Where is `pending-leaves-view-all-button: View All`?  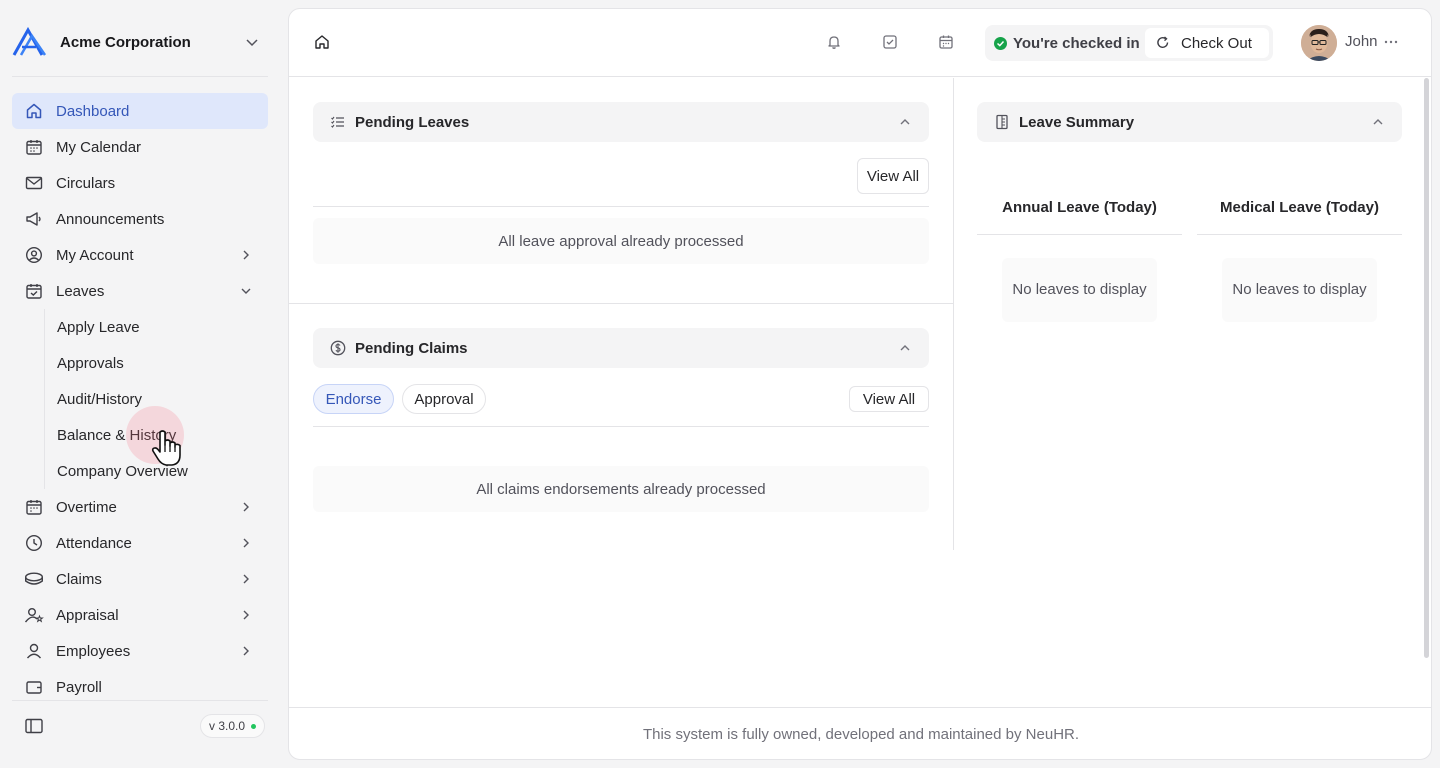
pending-leaves-view-all-button: View All is located at coordinates (893, 176).